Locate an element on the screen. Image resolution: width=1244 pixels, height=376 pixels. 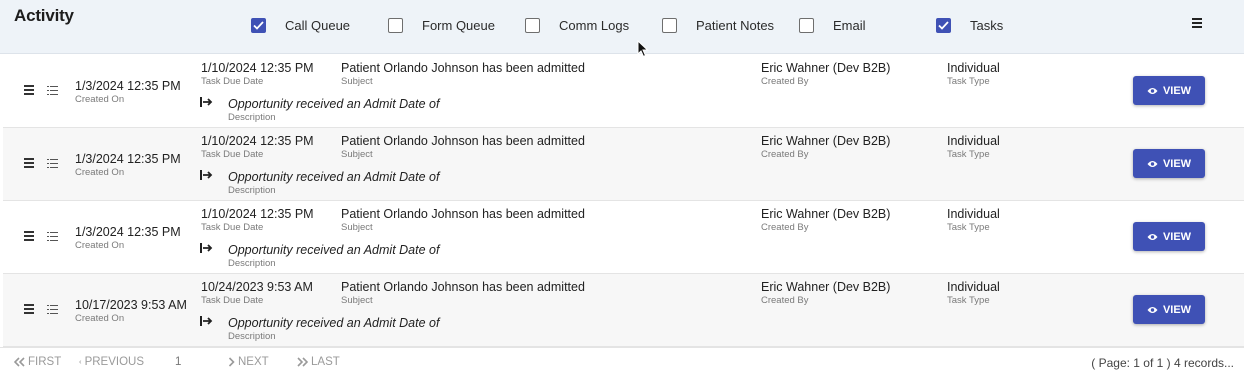
double-chevron-right-icon is located at coordinates (302, 362).